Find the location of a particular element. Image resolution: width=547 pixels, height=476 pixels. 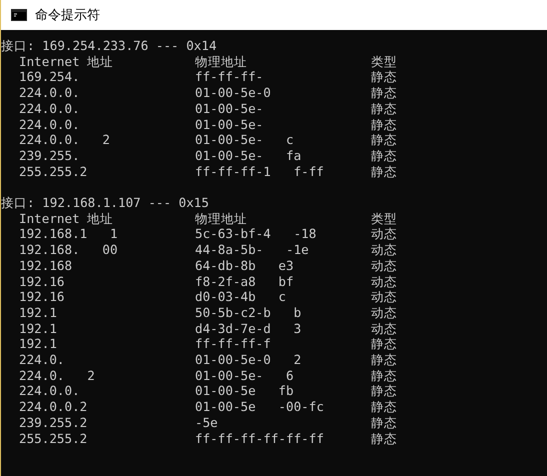

console-app-icon is located at coordinates (19, 15).